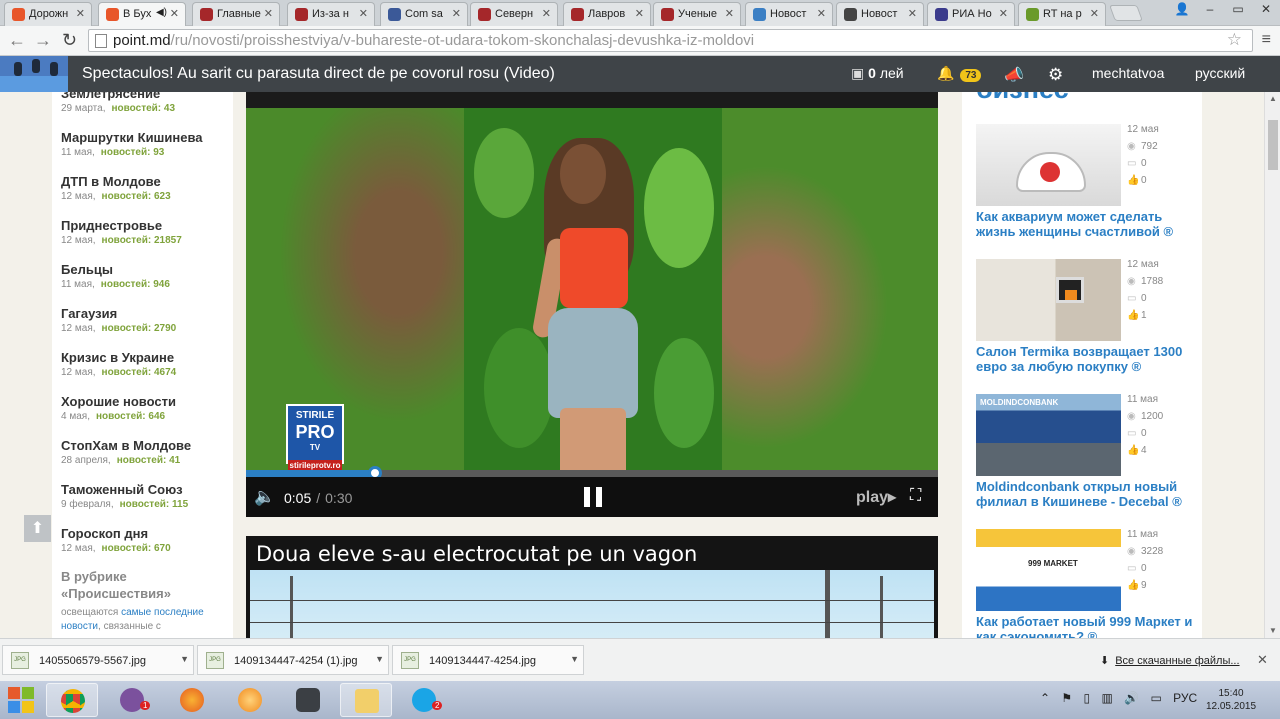 This screenshot has height=719, width=1280. Describe the element at coordinates (126, 445) in the screenshot. I see `rubric-link: СтопХам в Молдове` at that location.